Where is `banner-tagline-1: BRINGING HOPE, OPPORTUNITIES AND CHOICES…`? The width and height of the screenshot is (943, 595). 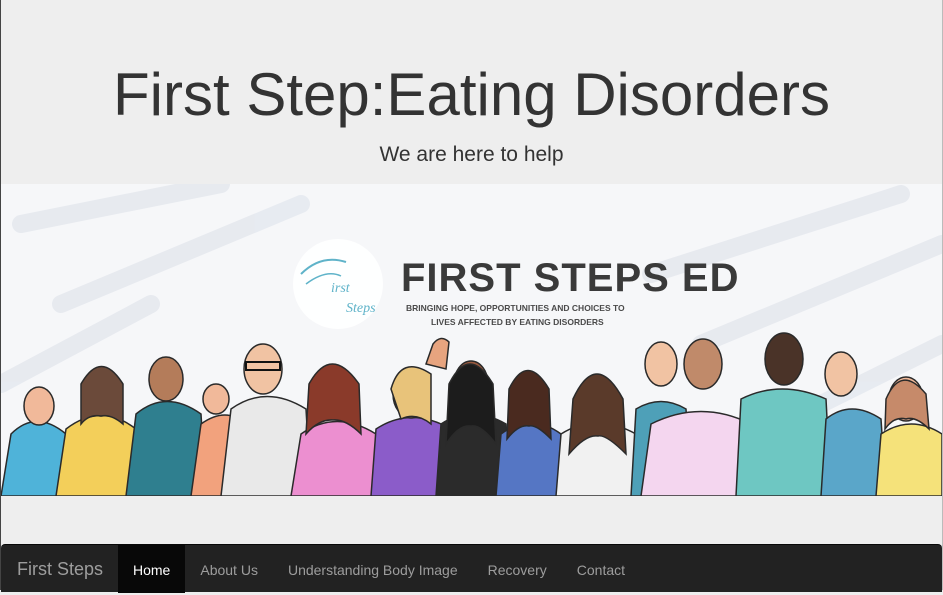 banner-tagline-1: BRINGING HOPE, OPPORTUNITIES AND CHOICES… is located at coordinates (515, 308).